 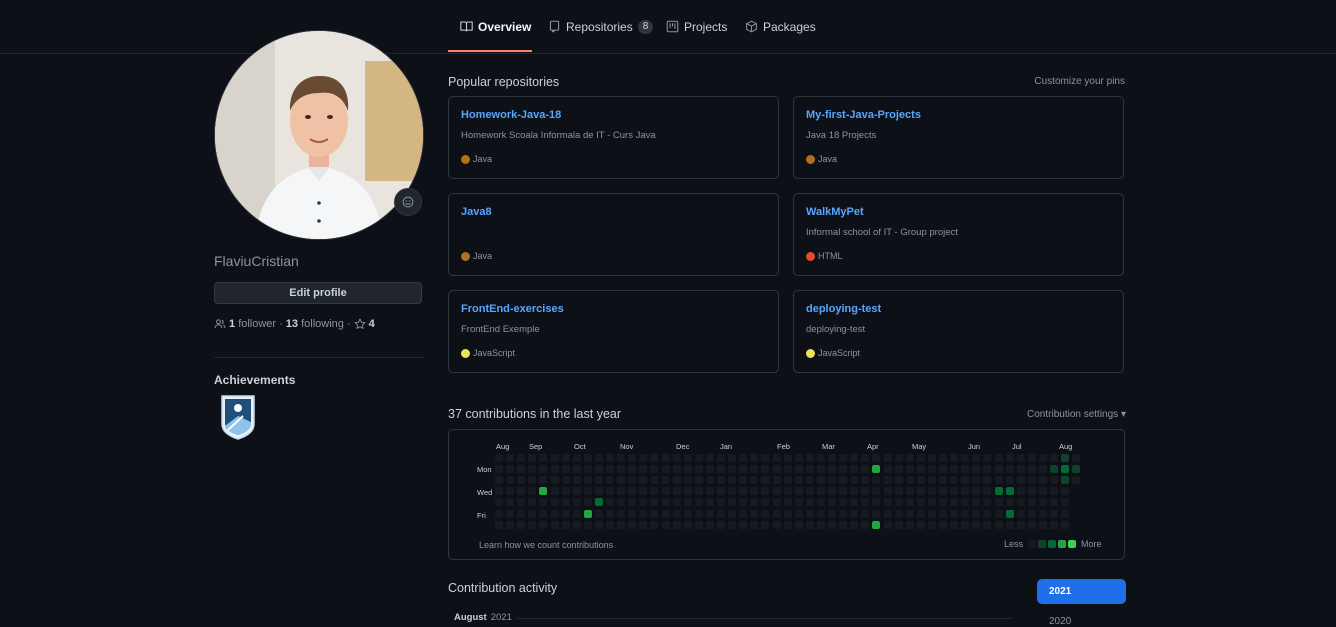 I want to click on repo-link: deploying-test, so click(x=958, y=310).